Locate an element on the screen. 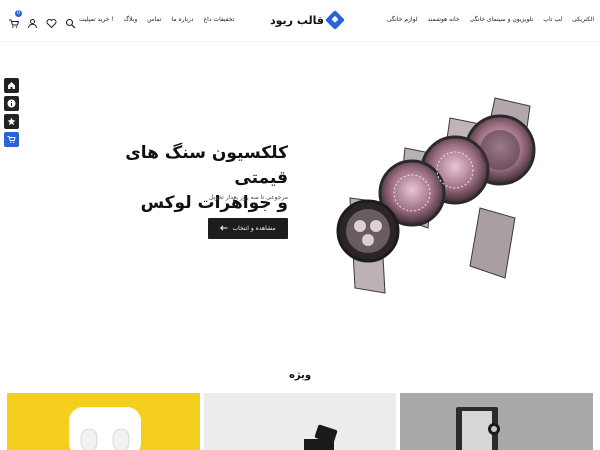  nav-item-laptop: لپ تاپ is located at coordinates (552, 19).